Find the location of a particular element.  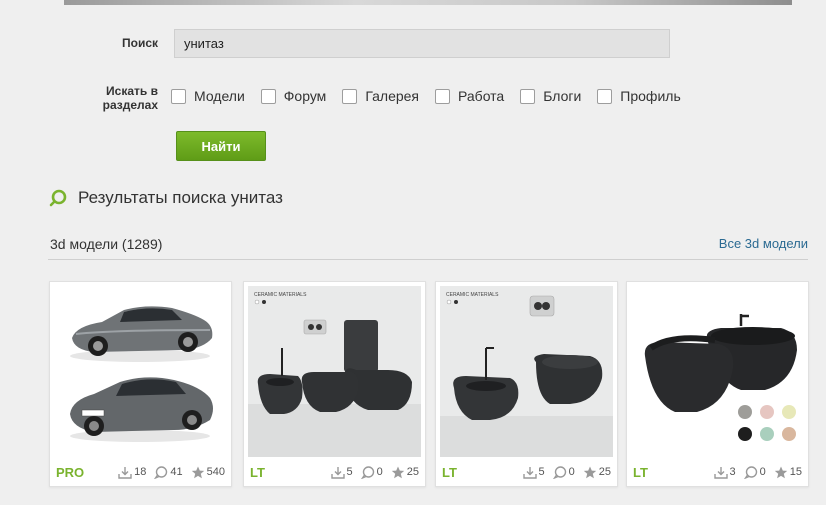

sections-label-line2: разделах is located at coordinates (130, 105).